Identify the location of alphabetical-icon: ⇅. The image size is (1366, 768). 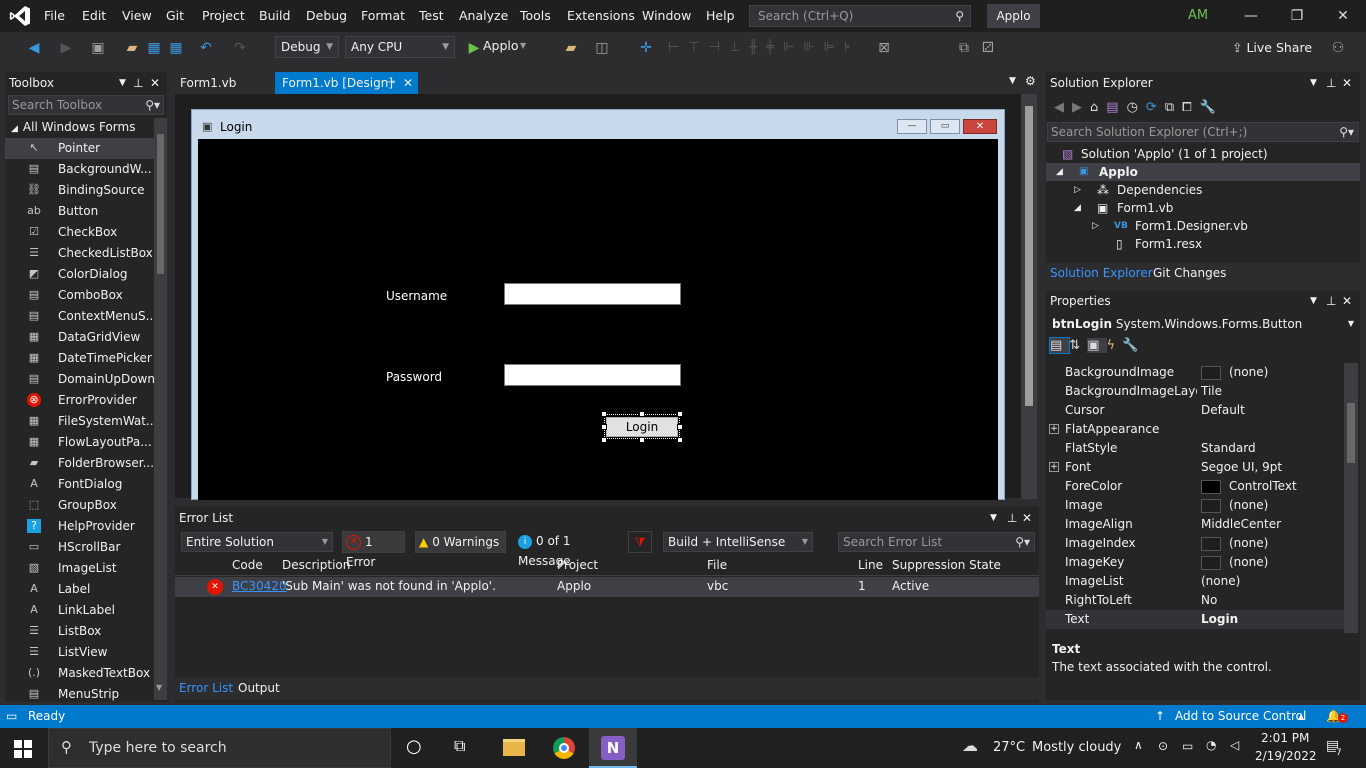
(1078, 345).